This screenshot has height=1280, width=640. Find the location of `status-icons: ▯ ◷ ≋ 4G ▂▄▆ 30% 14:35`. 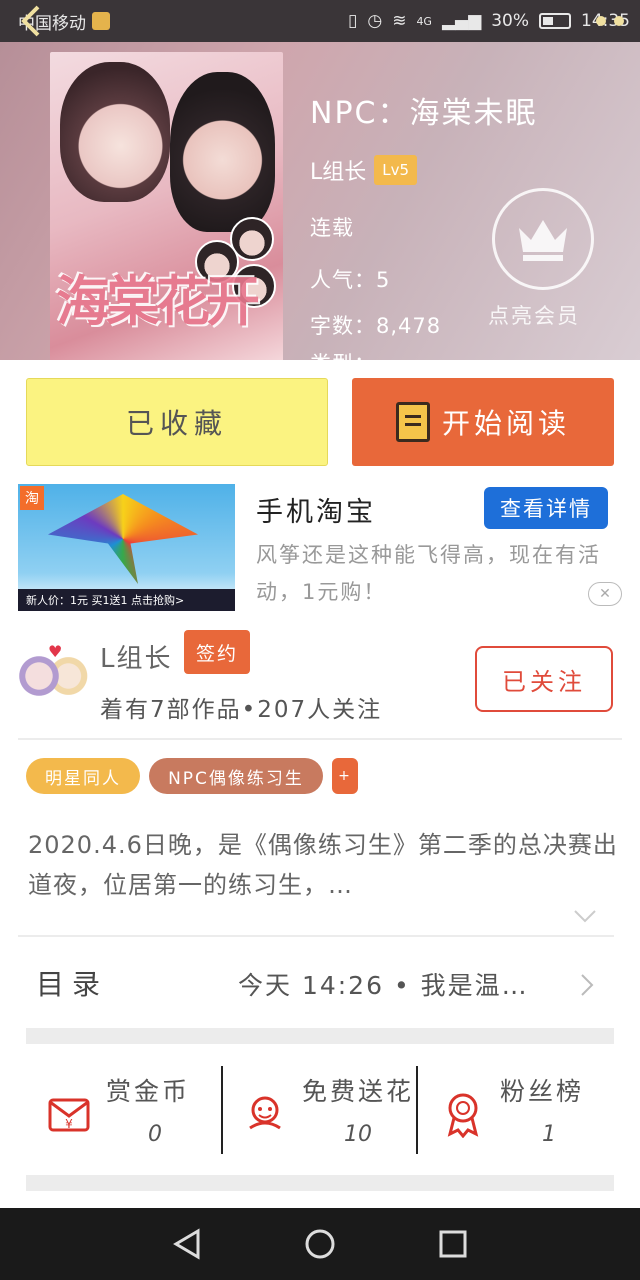

status-icons: ▯ ◷ ≋ 4G ▂▄▆ 30% 14:35 is located at coordinates (489, 21).